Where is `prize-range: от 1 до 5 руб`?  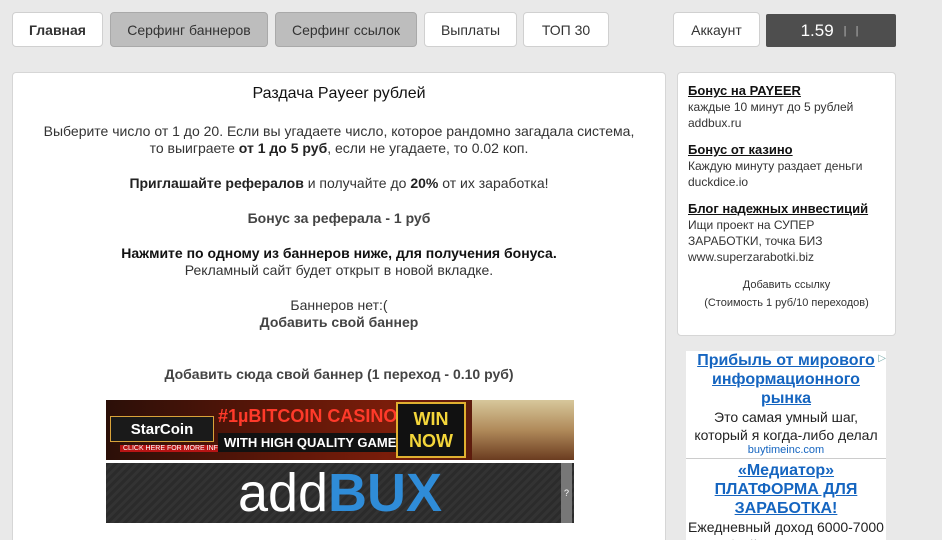
prize-range: от 1 до 5 руб is located at coordinates (283, 148).